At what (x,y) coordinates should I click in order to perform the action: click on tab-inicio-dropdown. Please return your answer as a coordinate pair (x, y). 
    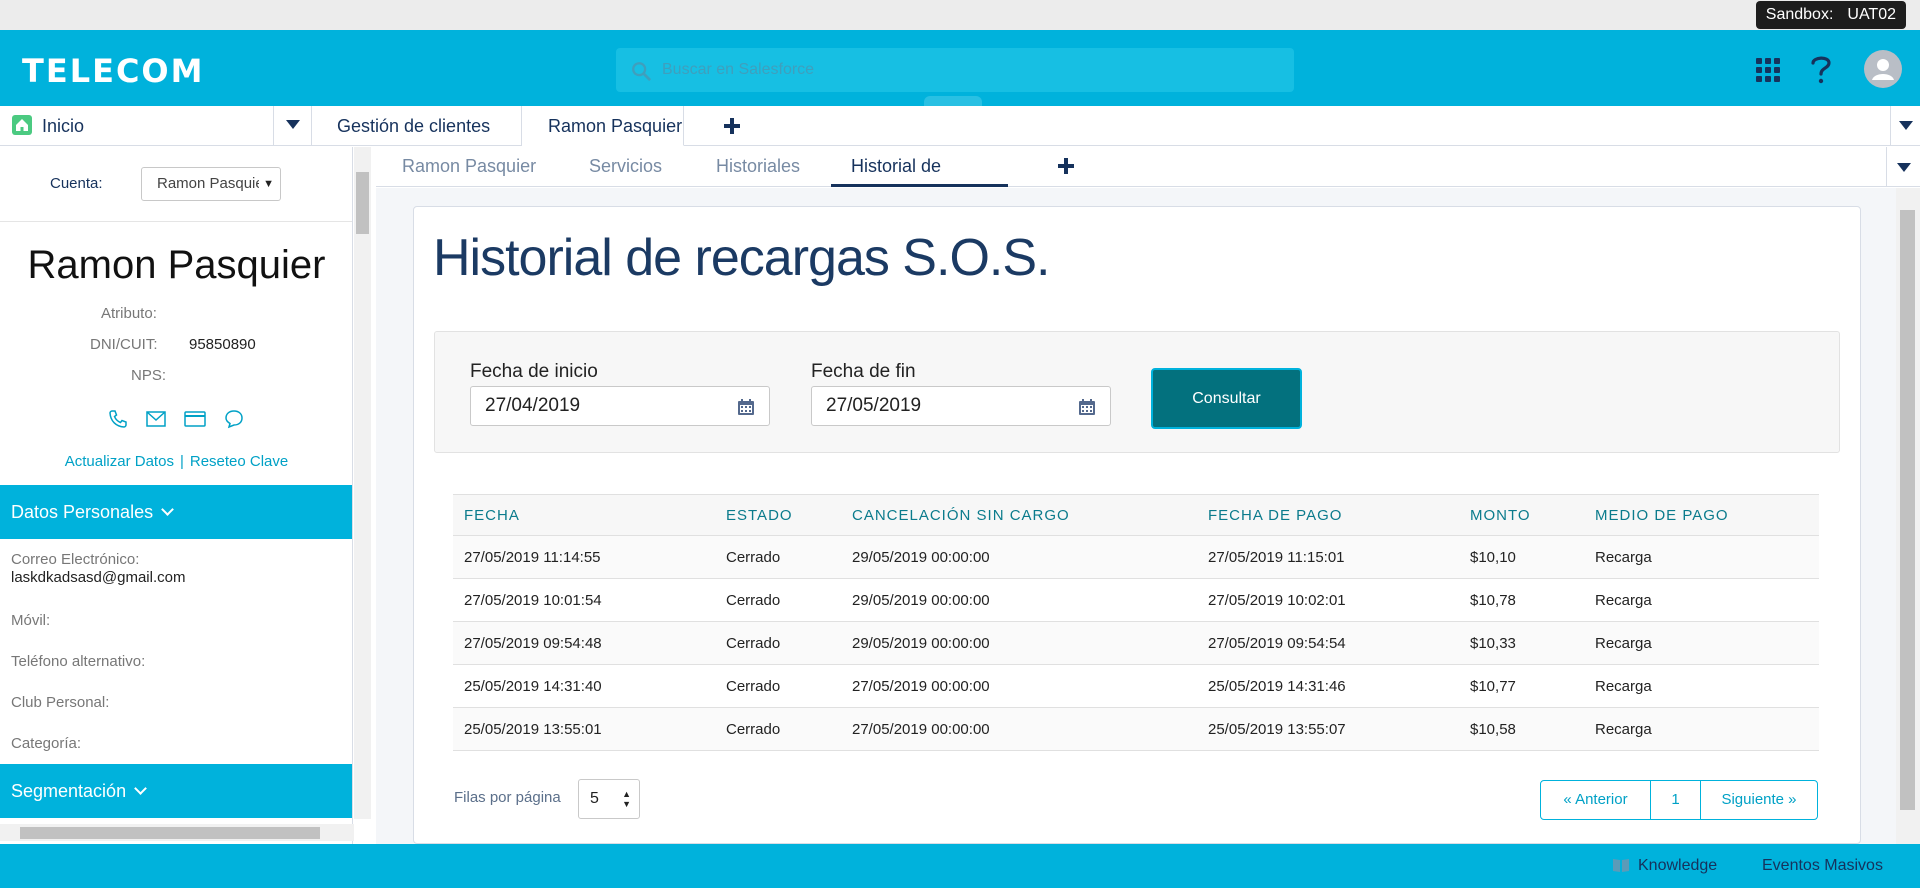
    Looking at the image, I should click on (293, 126).